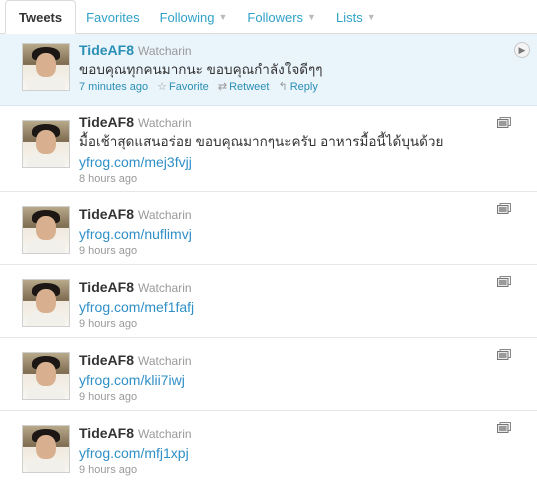  Describe the element at coordinates (108, 179) in the screenshot. I see `tweet-timestamp: 8 hours ago` at that location.